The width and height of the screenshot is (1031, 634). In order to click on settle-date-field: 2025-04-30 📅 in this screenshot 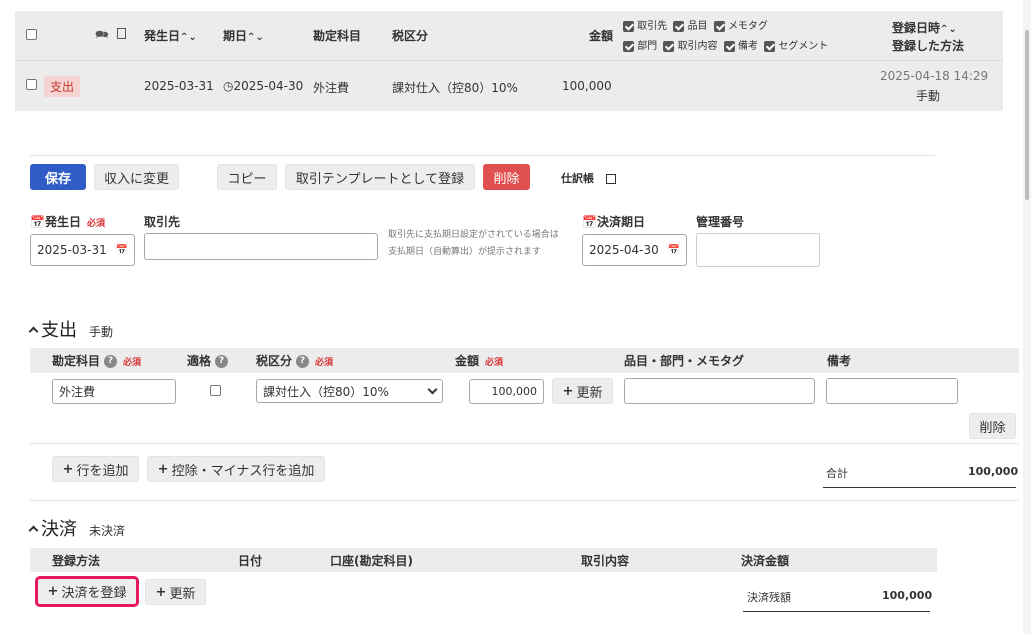, I will do `click(634, 250)`.